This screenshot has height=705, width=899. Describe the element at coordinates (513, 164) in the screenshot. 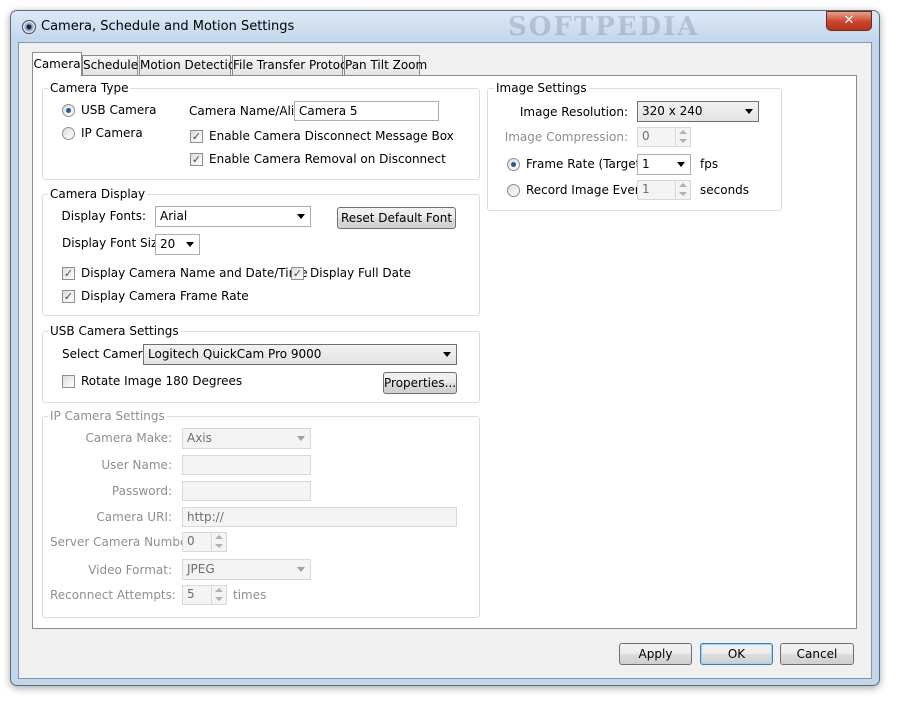

I see `frame-rate-radio` at that location.